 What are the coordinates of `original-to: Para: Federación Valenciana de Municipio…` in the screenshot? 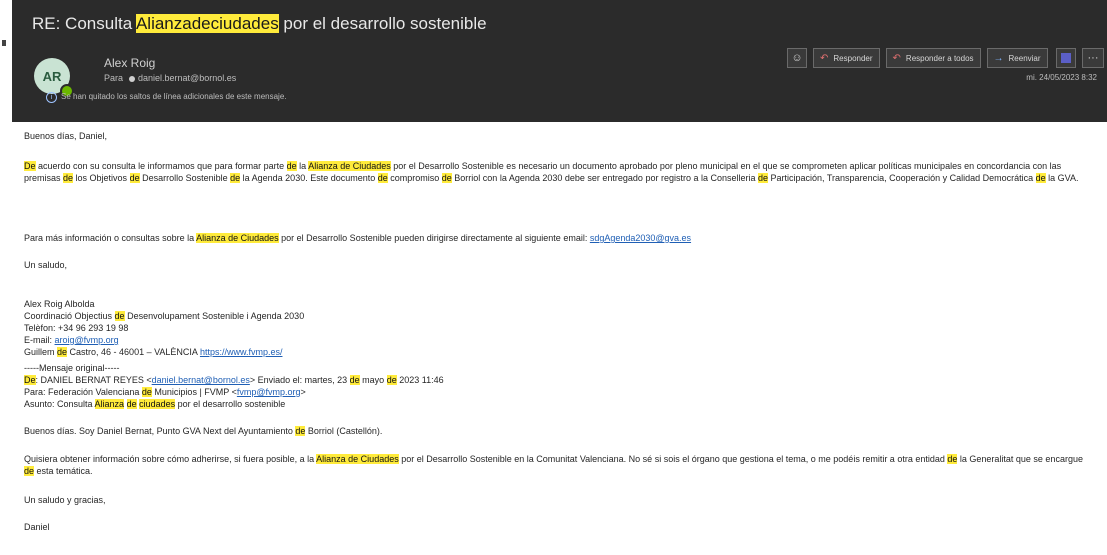 It's located at (165, 392).